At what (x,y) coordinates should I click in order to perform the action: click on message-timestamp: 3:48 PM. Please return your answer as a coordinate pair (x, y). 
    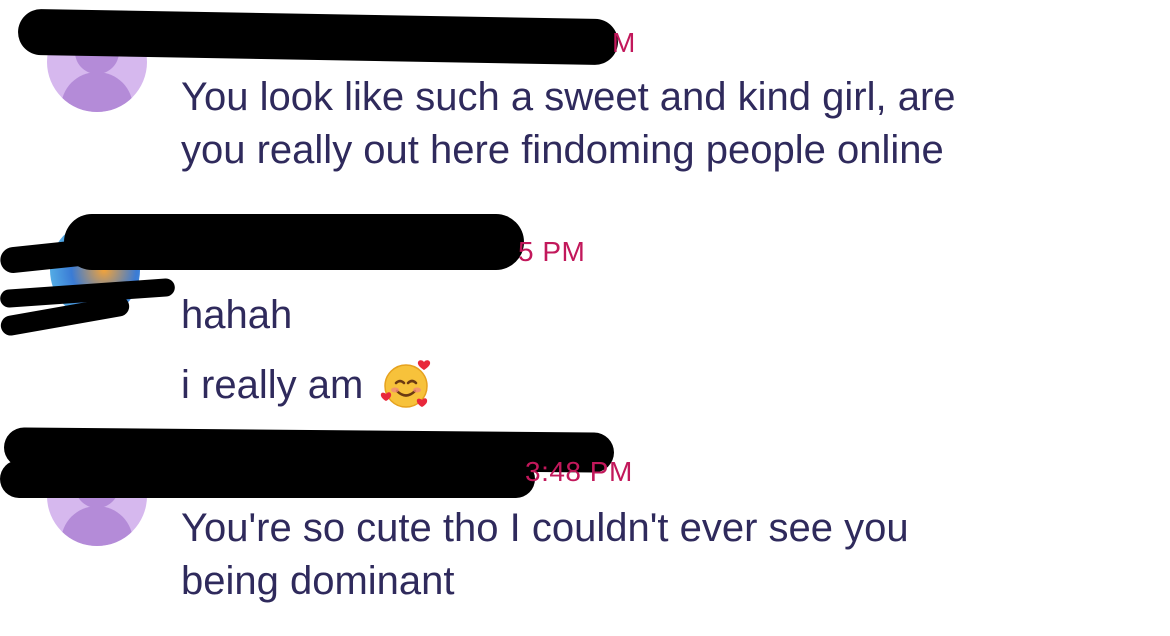
    Looking at the image, I should click on (579, 471).